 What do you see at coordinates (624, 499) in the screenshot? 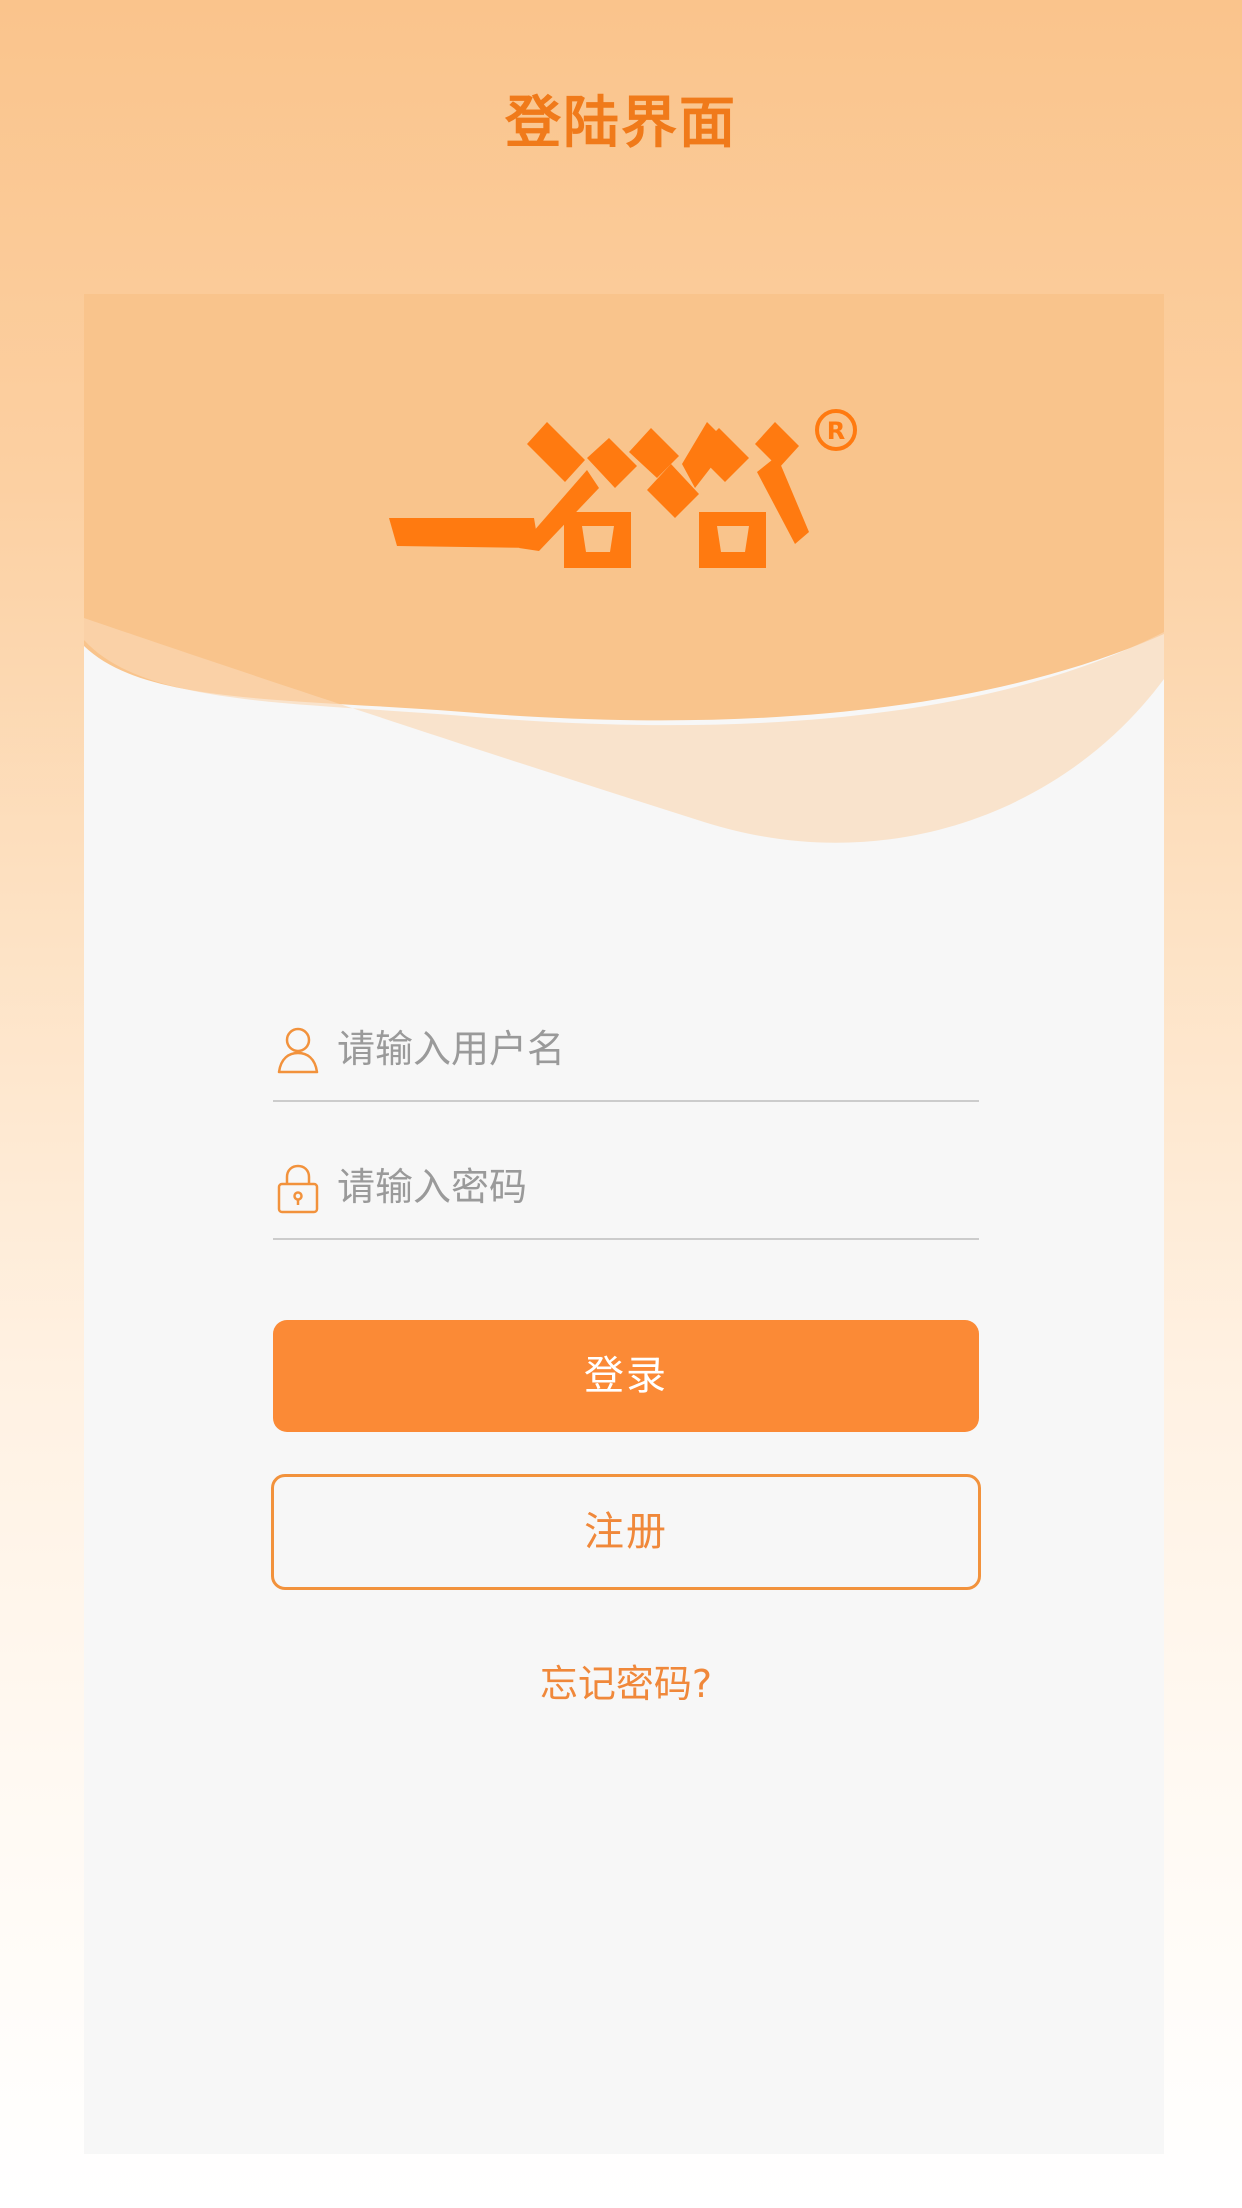
I see `brand-logo: R` at bounding box center [624, 499].